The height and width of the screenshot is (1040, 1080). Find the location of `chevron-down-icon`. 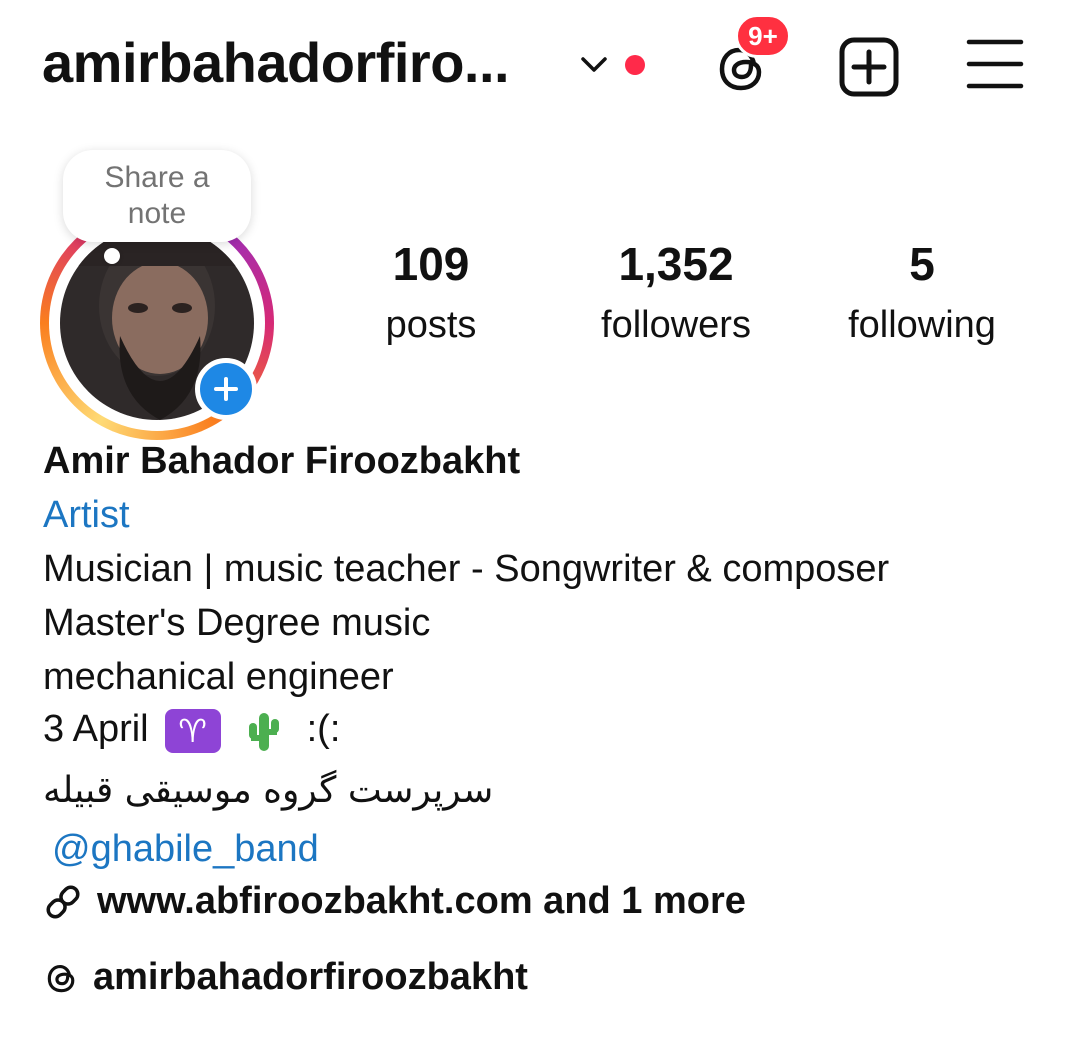

chevron-down-icon is located at coordinates (594, 65).